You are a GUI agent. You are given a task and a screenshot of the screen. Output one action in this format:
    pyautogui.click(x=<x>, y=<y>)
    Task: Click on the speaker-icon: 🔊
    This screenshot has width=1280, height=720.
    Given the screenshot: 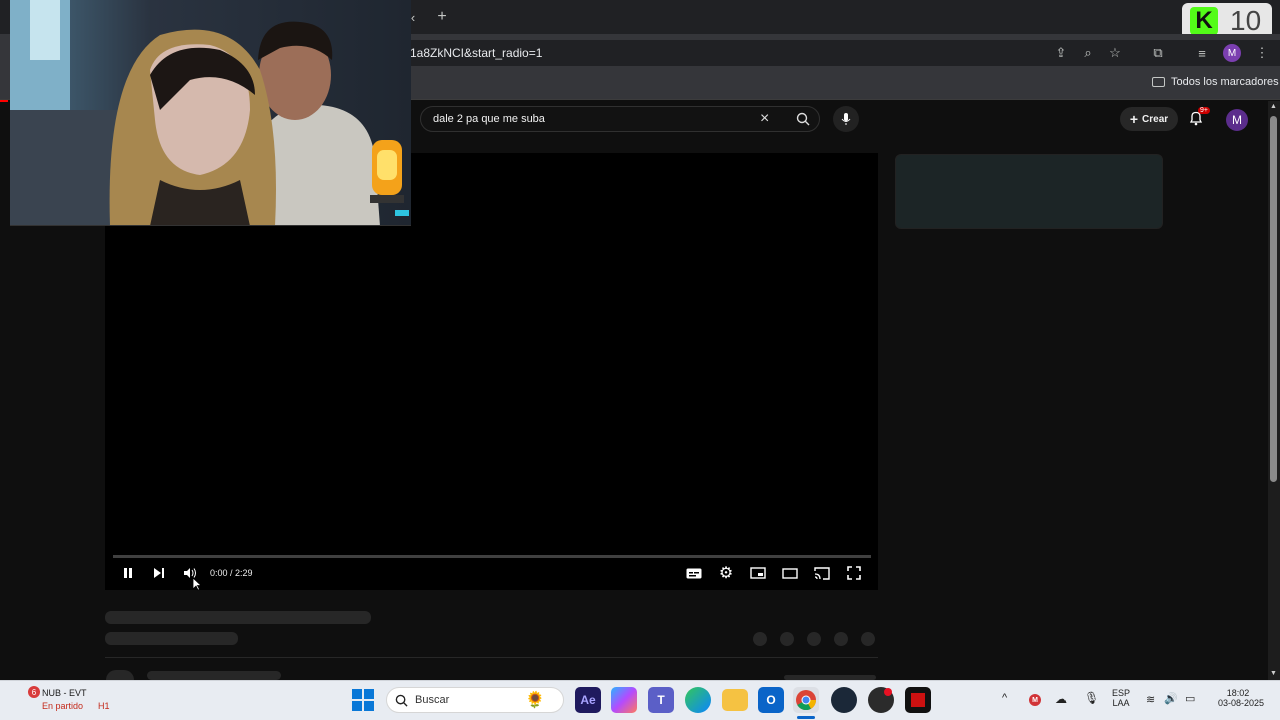 What is the action you would take?
    pyautogui.click(x=1171, y=698)
    